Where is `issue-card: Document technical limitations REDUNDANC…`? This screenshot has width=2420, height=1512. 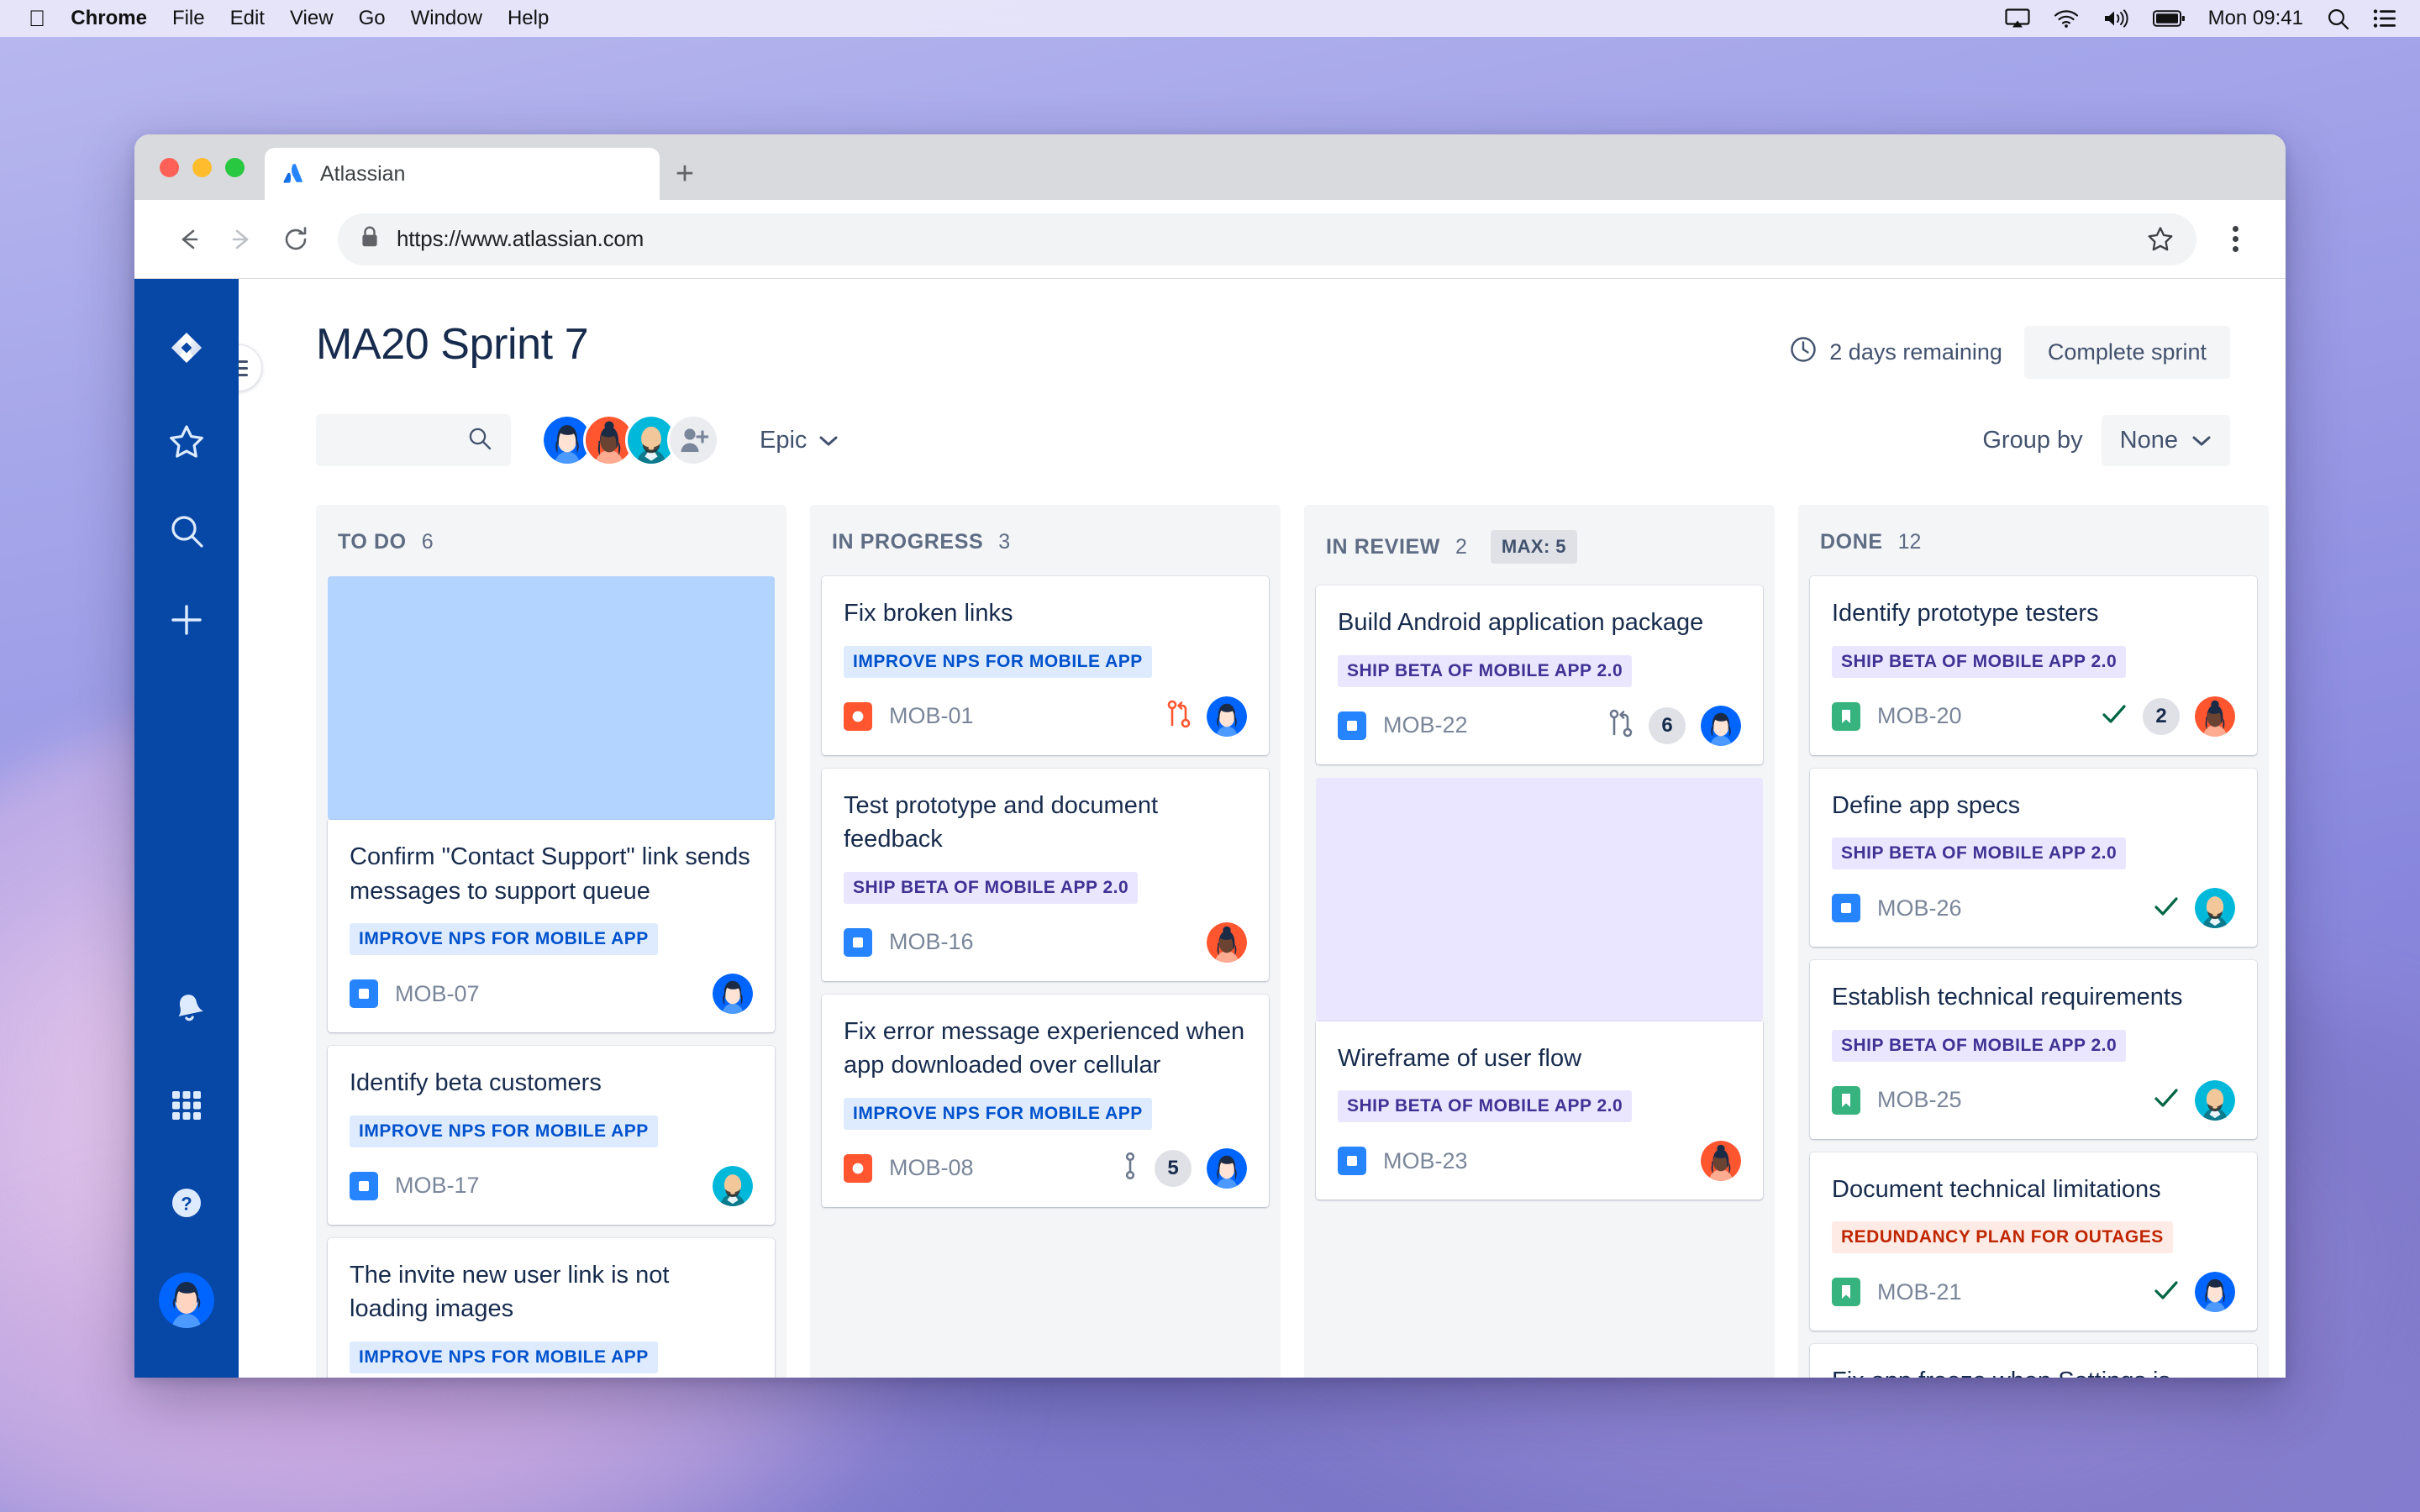
issue-card: Document technical limitations REDUNDANC… is located at coordinates (2034, 1241).